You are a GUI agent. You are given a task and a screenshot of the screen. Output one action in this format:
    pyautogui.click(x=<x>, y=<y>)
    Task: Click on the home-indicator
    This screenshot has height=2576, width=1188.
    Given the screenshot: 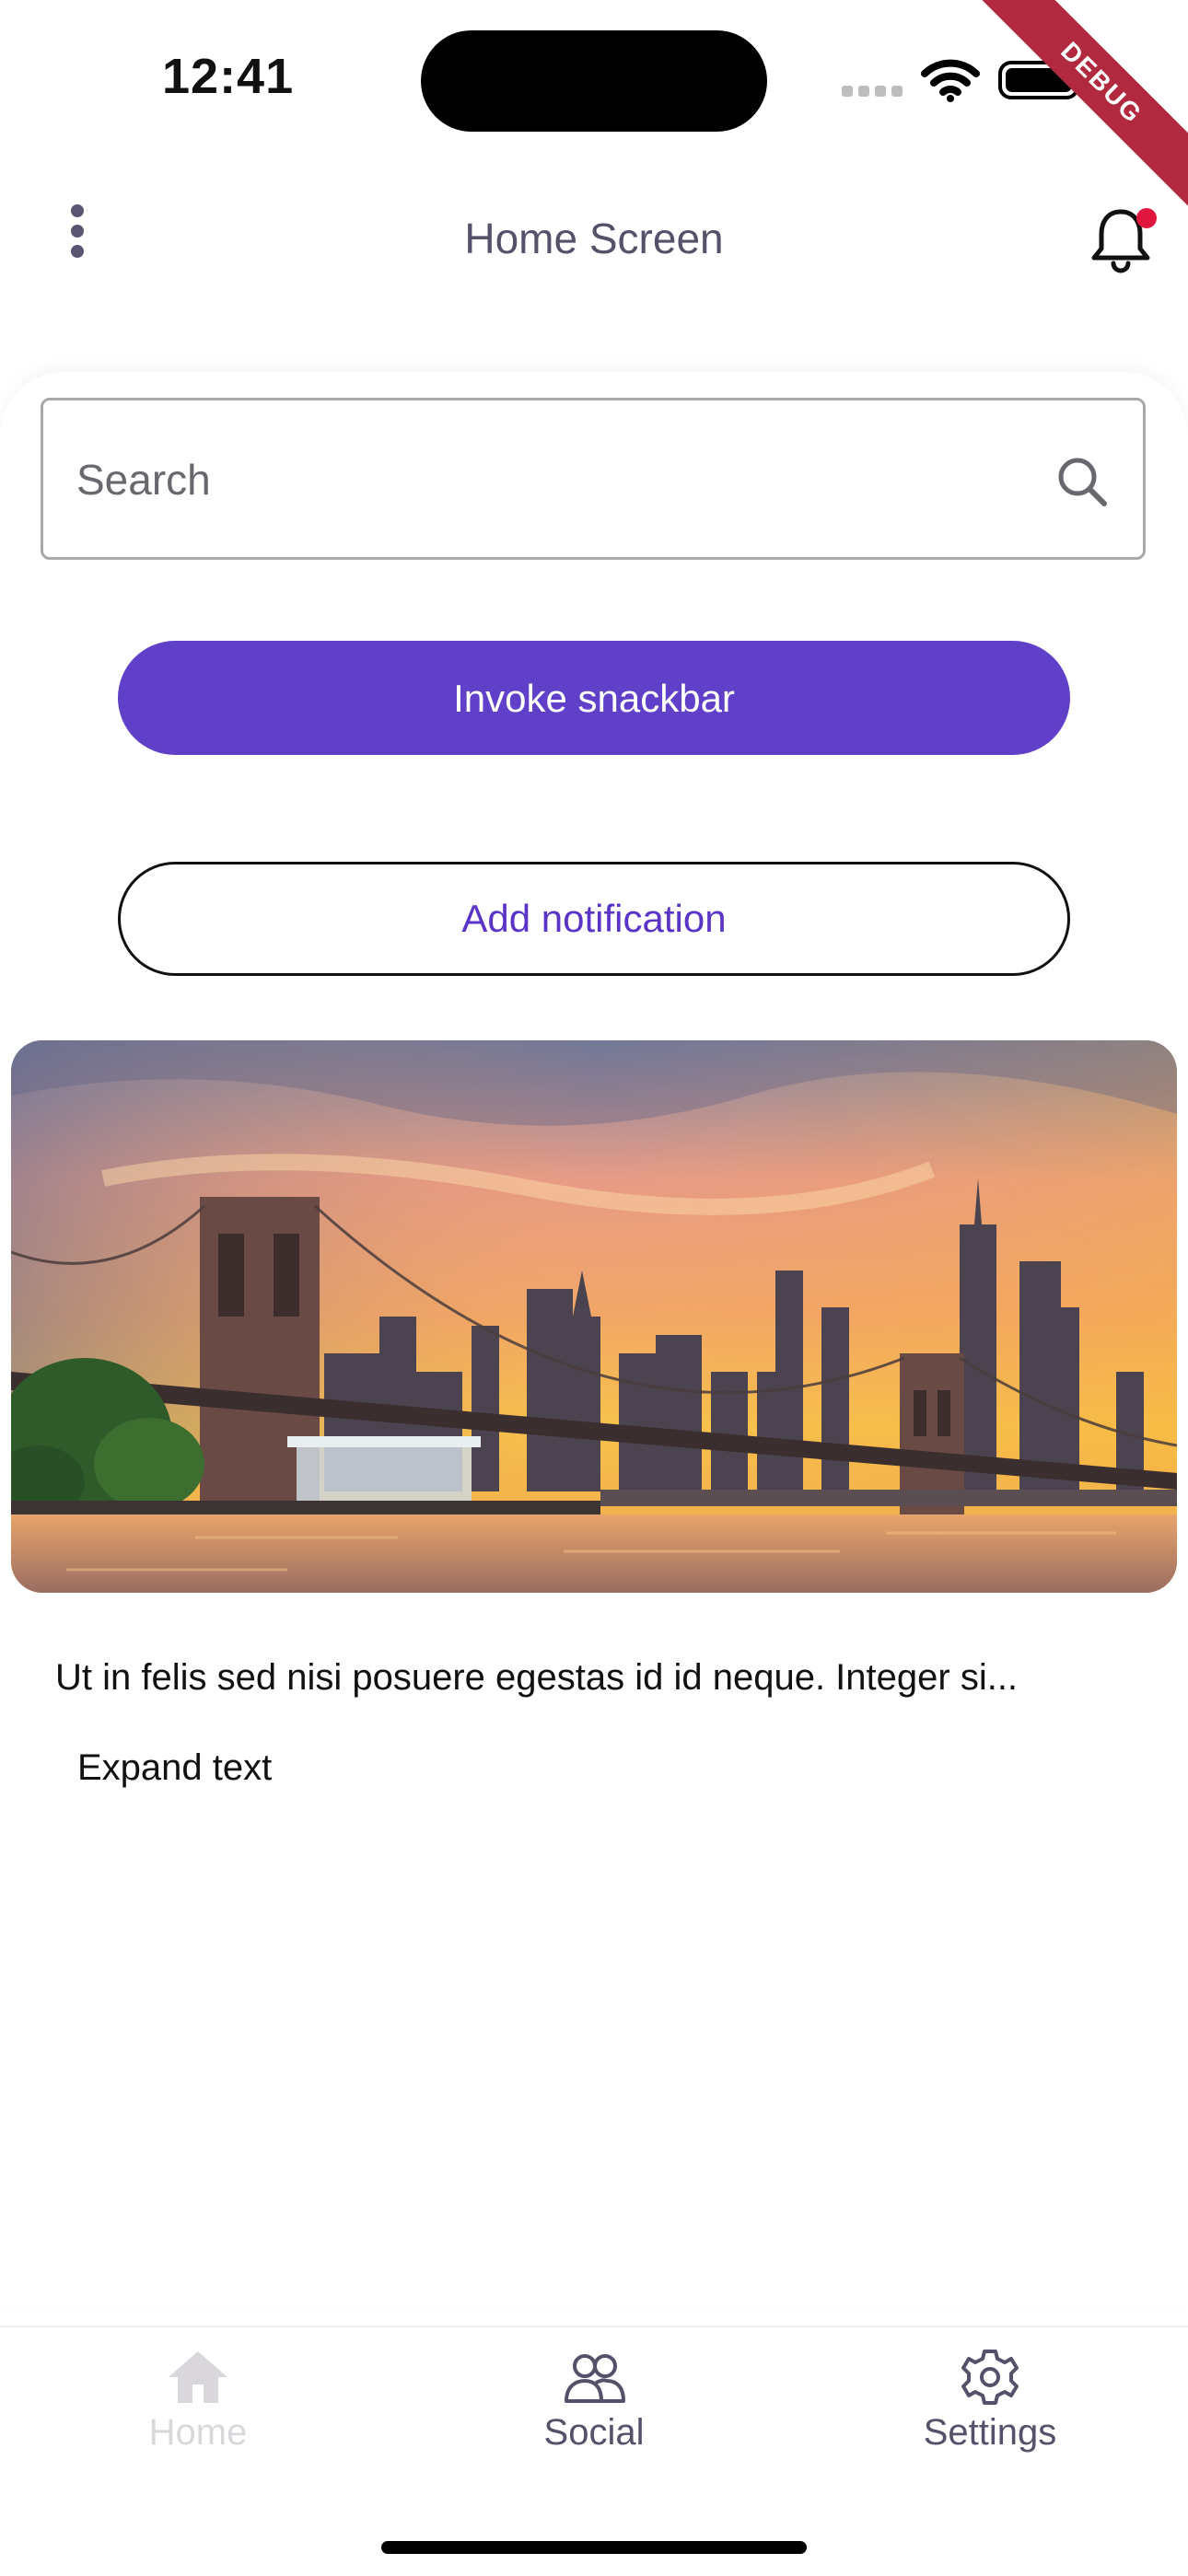 What is the action you would take?
    pyautogui.click(x=594, y=2547)
    